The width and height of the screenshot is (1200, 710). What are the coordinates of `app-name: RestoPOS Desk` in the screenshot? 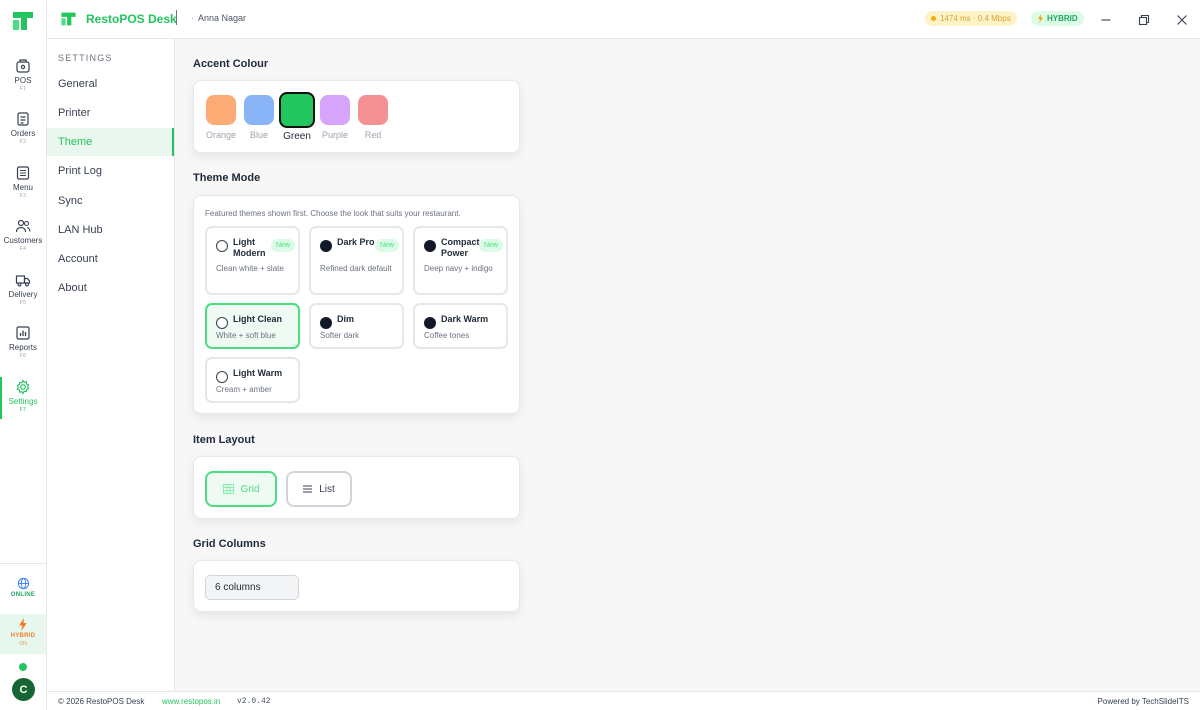 It's located at (131, 19).